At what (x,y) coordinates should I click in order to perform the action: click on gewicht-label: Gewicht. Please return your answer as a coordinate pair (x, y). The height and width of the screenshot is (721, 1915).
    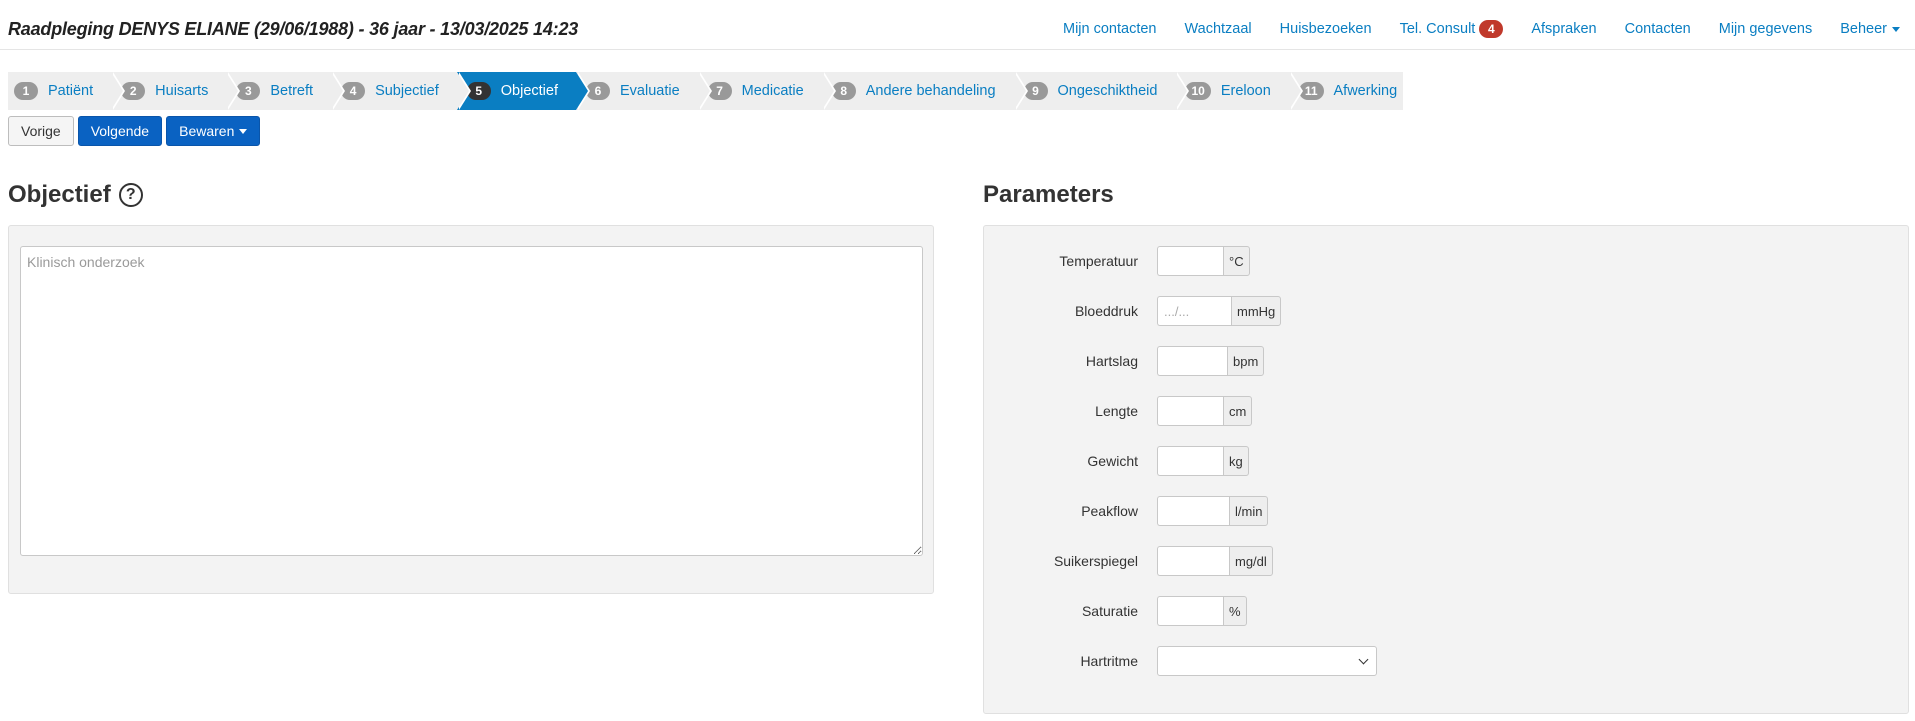
    Looking at the image, I should click on (1112, 461).